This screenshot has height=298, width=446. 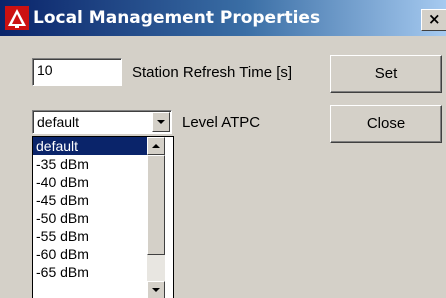 What do you see at coordinates (156, 205) in the screenshot?
I see `scroll-thumb` at bounding box center [156, 205].